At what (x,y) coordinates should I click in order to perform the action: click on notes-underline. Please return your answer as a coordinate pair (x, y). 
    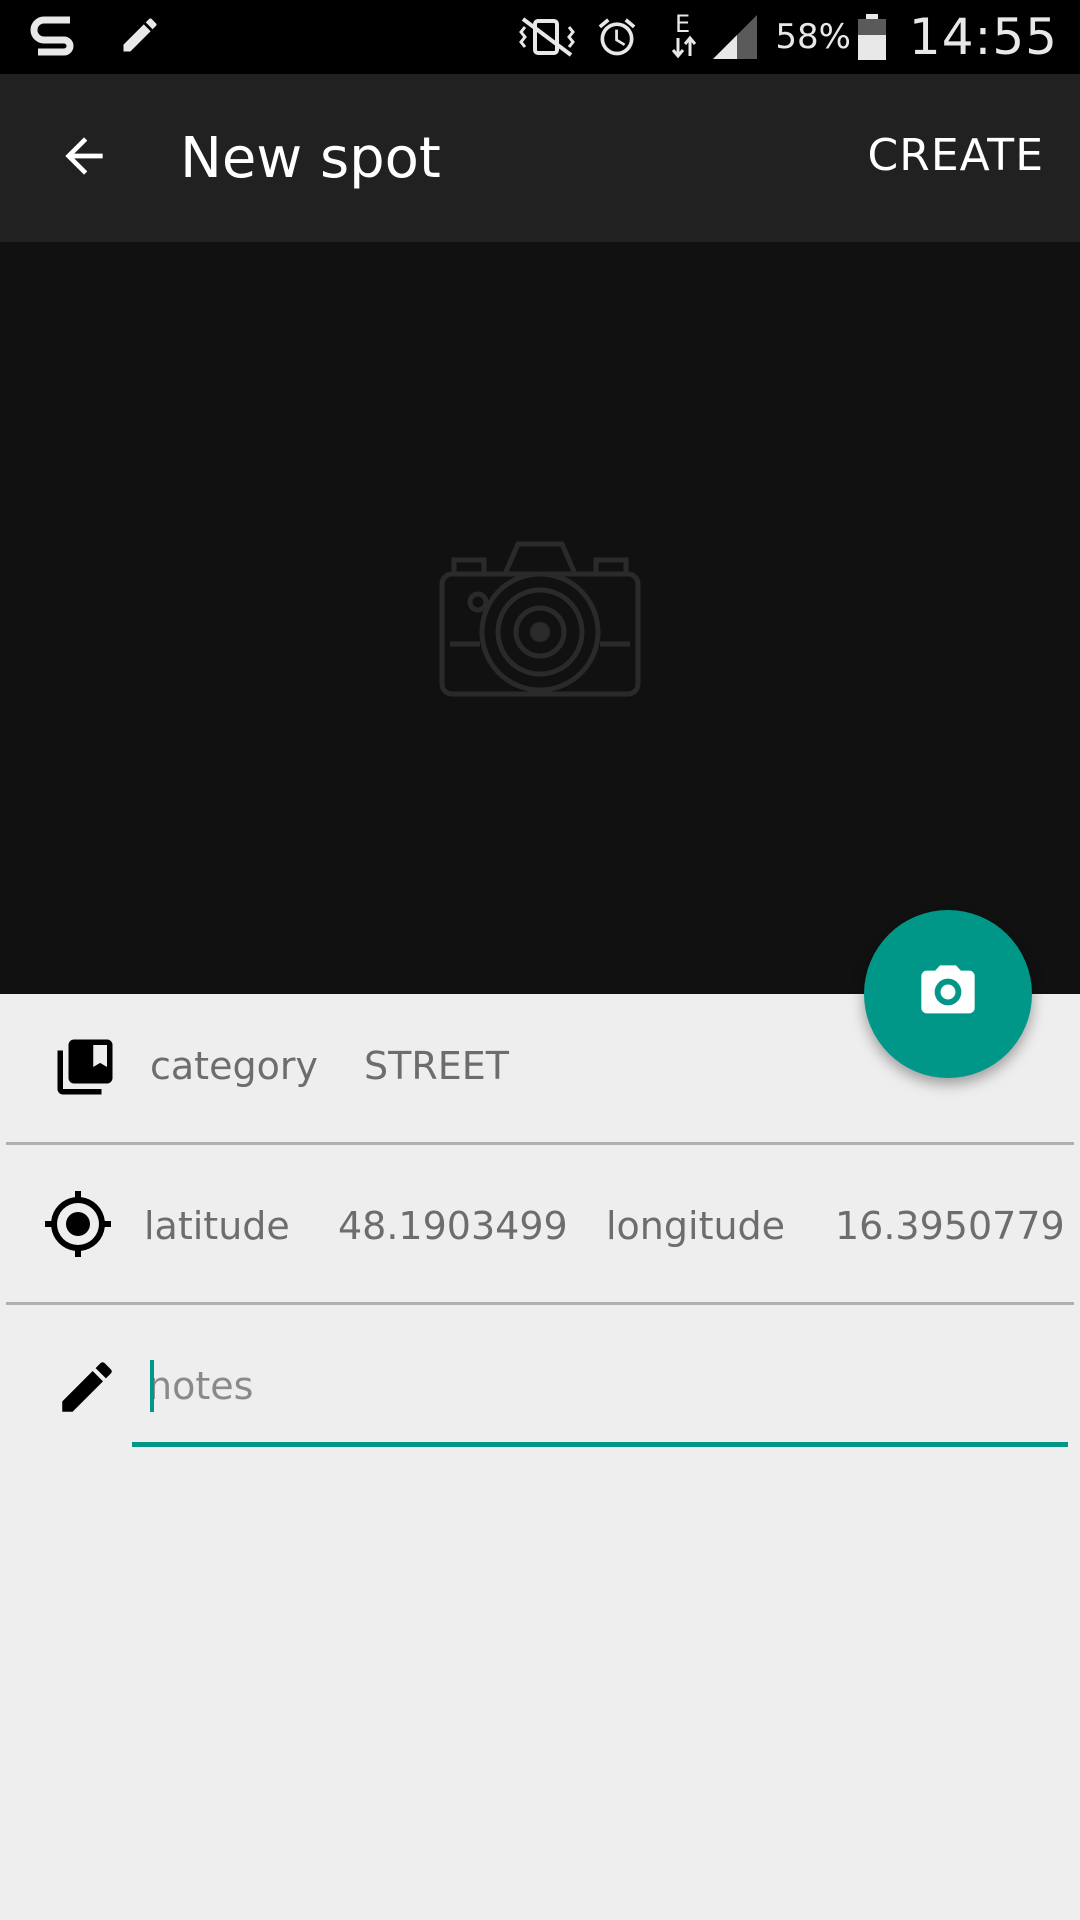
    Looking at the image, I should click on (600, 1444).